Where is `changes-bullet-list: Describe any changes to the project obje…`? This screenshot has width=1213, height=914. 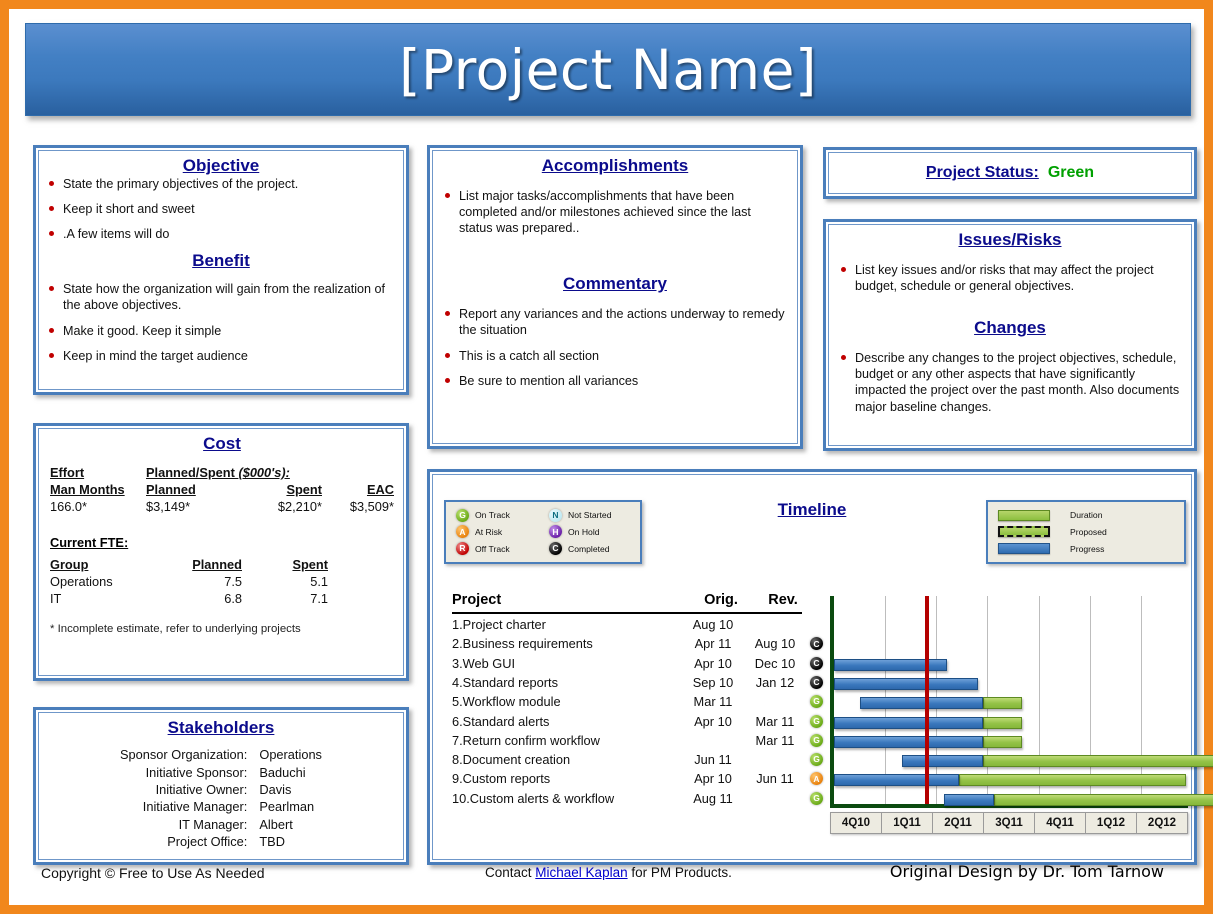
changes-bullet-list: Describe any changes to the project obje… is located at coordinates (1010, 382).